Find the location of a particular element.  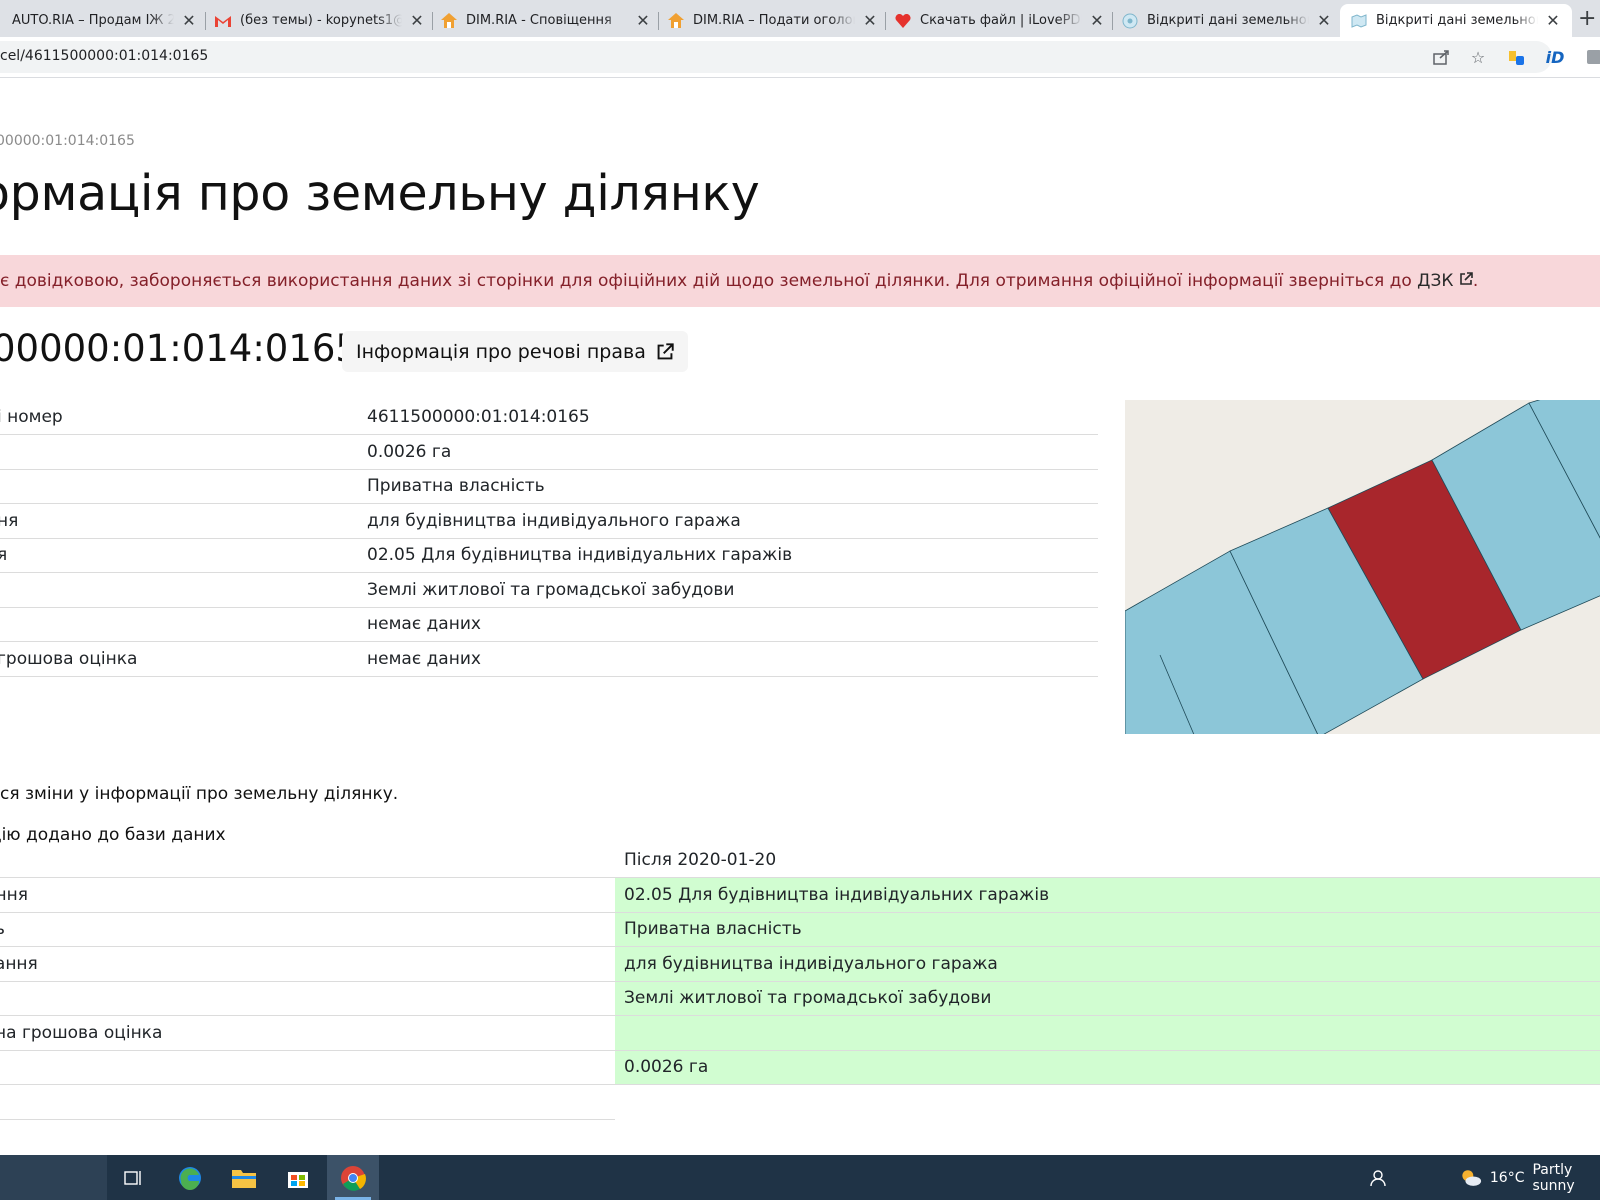

weather-temp: 16°C is located at coordinates (1507, 1177).